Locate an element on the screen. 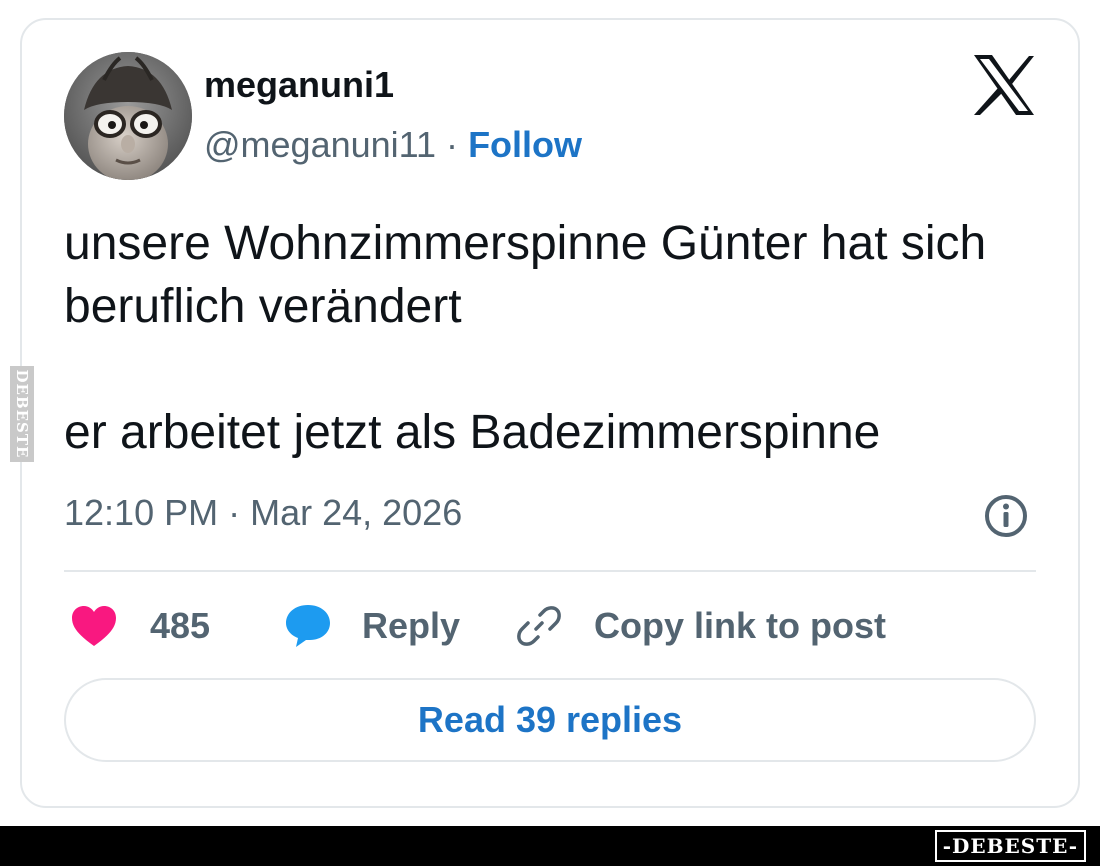  reply-label: Reply is located at coordinates (411, 625).